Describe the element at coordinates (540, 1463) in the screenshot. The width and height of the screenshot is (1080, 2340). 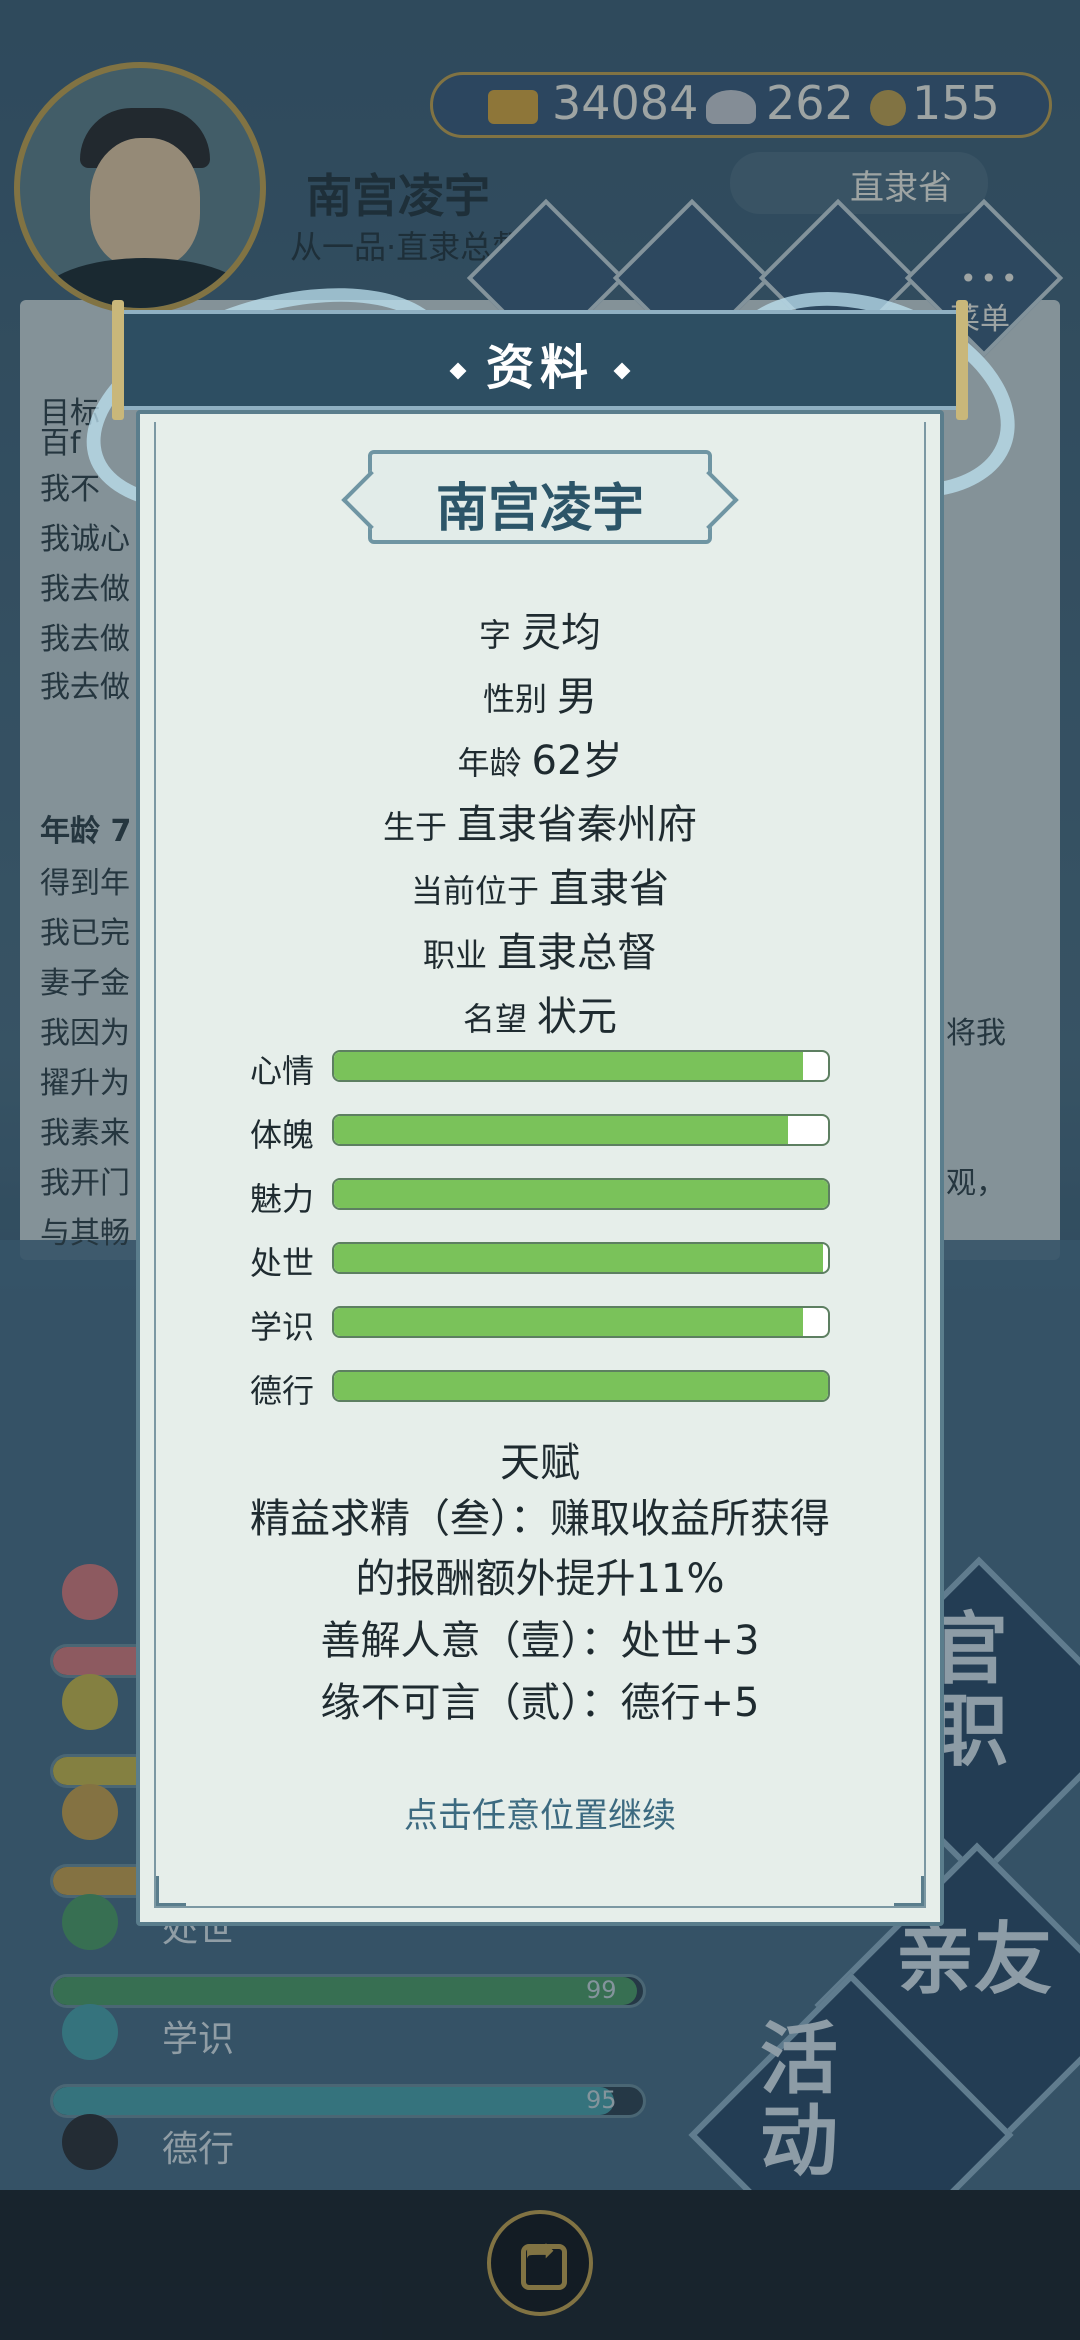
I see `talent-heading: 天赋` at that location.